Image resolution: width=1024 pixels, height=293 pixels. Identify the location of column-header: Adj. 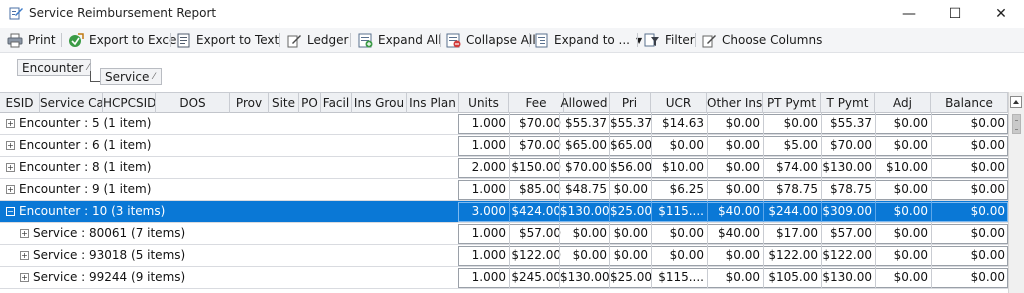
(903, 103).